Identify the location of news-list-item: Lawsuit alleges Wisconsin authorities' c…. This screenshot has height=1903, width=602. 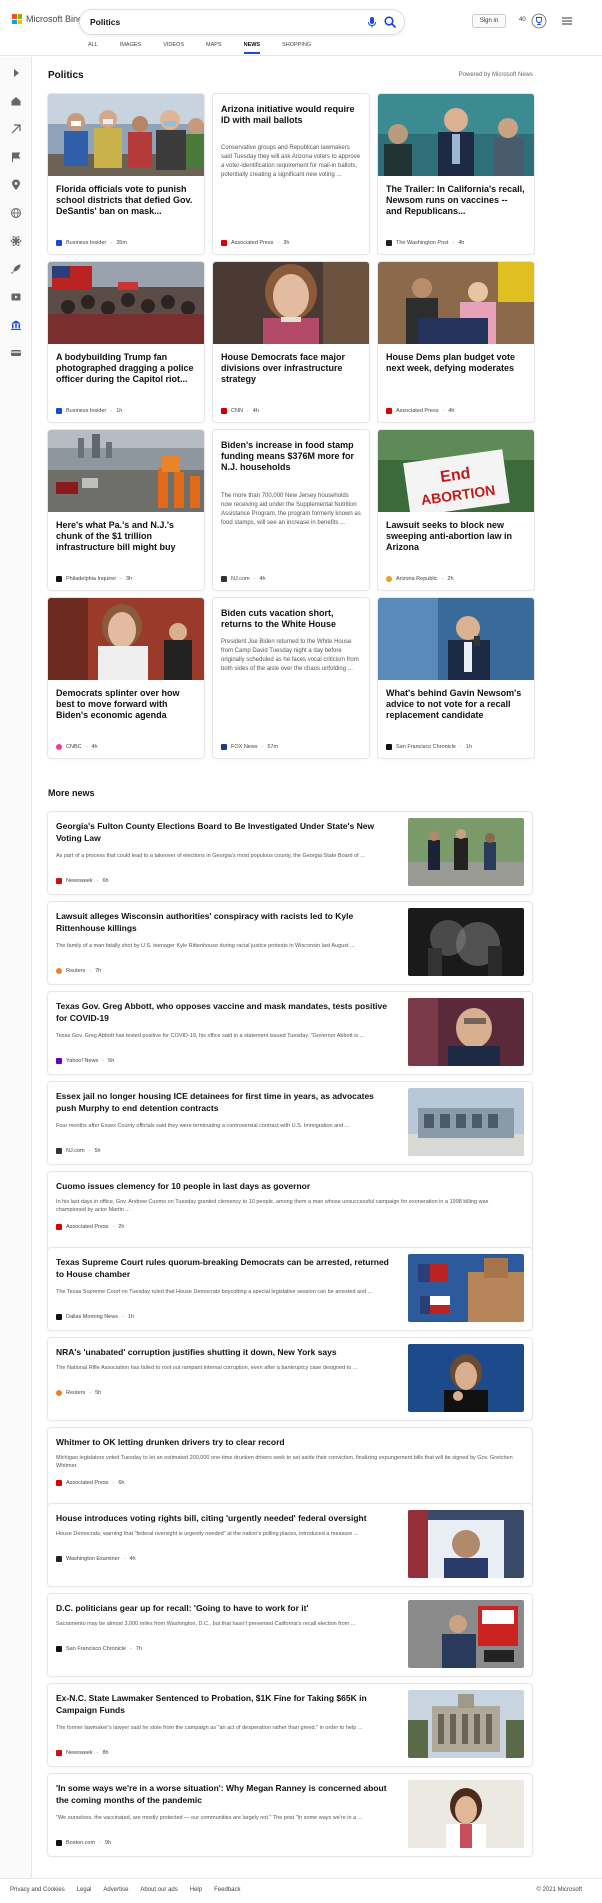
(290, 943).